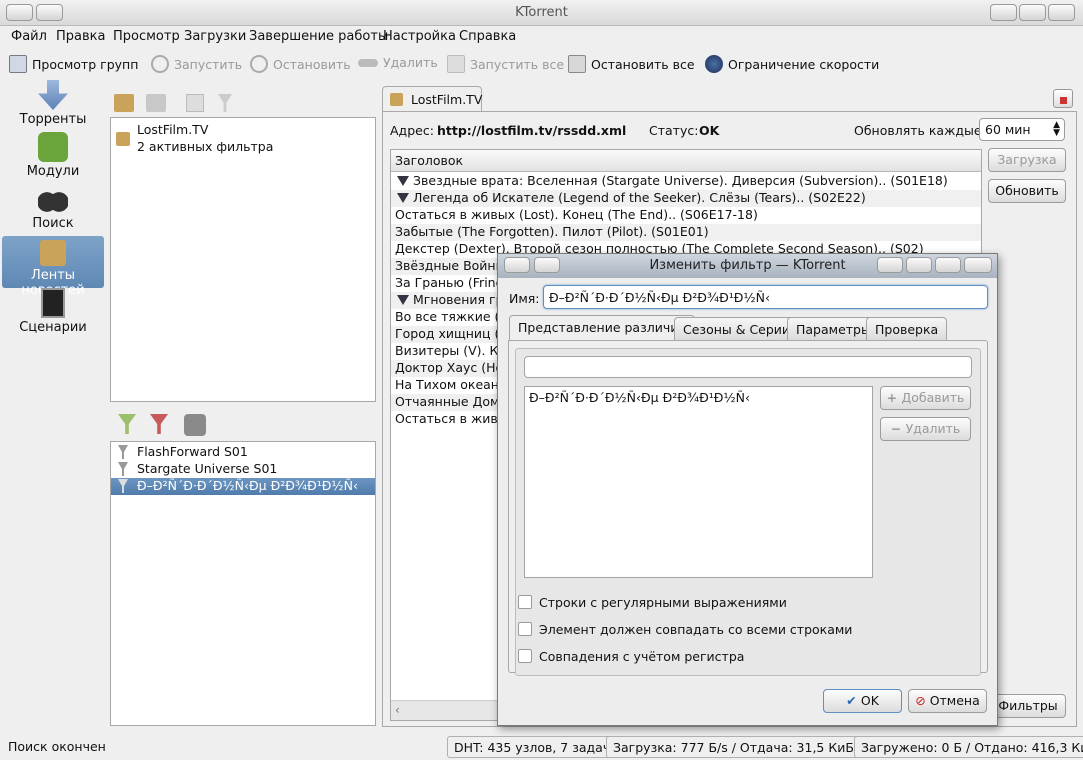 Image resolution: width=1083 pixels, height=760 pixels. I want to click on sidebar-item-scripts: Сценарии, so click(53, 314).